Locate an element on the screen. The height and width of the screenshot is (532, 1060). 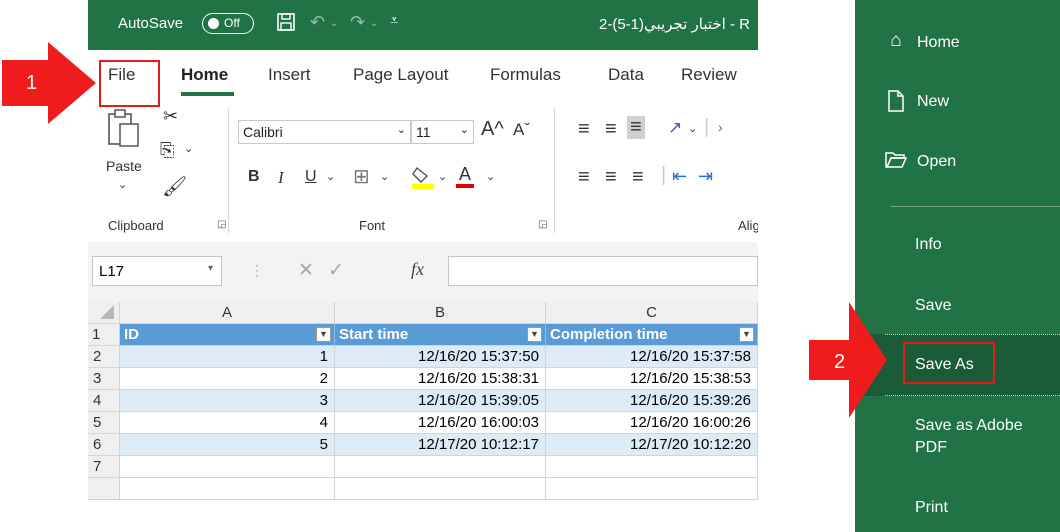
clipboard-launcher-icon: ◲ is located at coordinates (221, 224).